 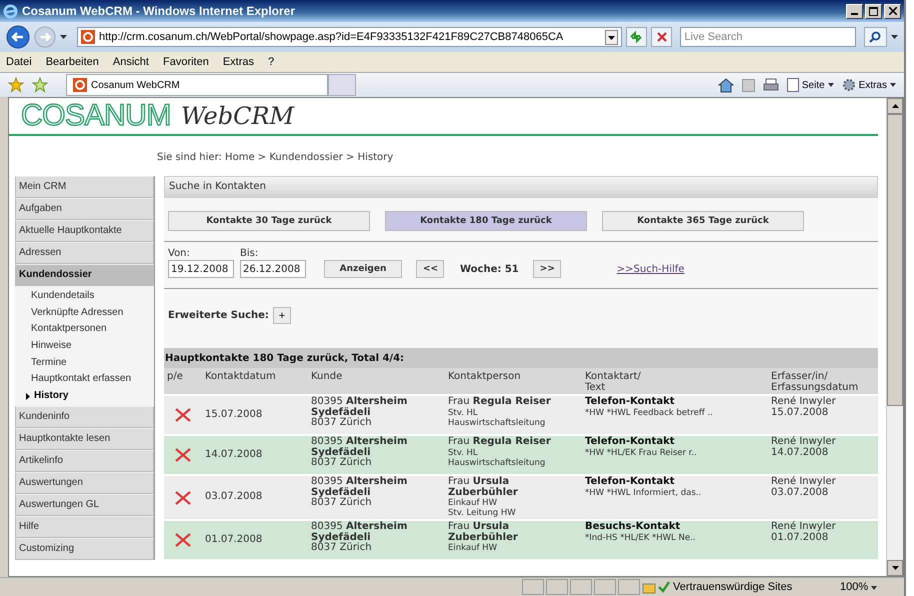 What do you see at coordinates (84, 527) in the screenshot?
I see `sidebar-item: Hilfe` at bounding box center [84, 527].